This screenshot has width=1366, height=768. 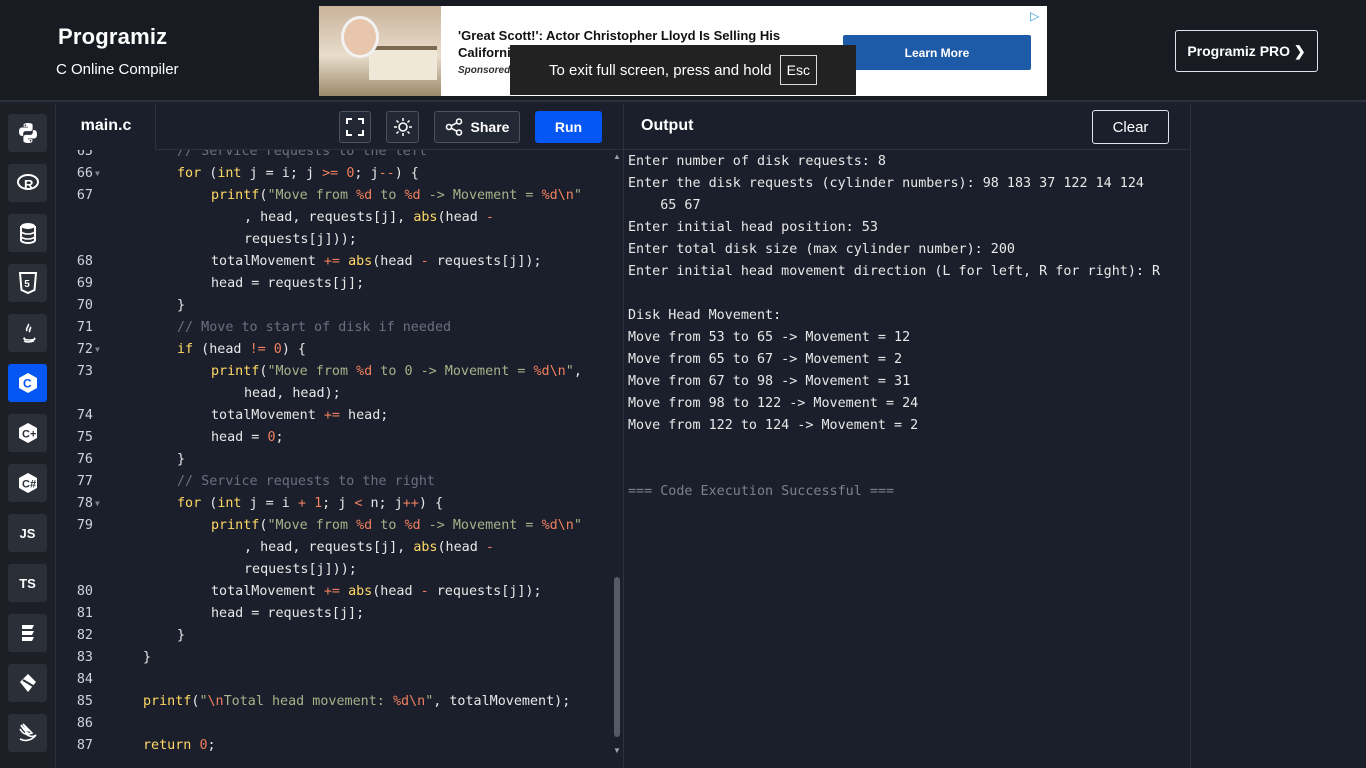 I want to click on fullscreen-button, so click(x=355, y=127).